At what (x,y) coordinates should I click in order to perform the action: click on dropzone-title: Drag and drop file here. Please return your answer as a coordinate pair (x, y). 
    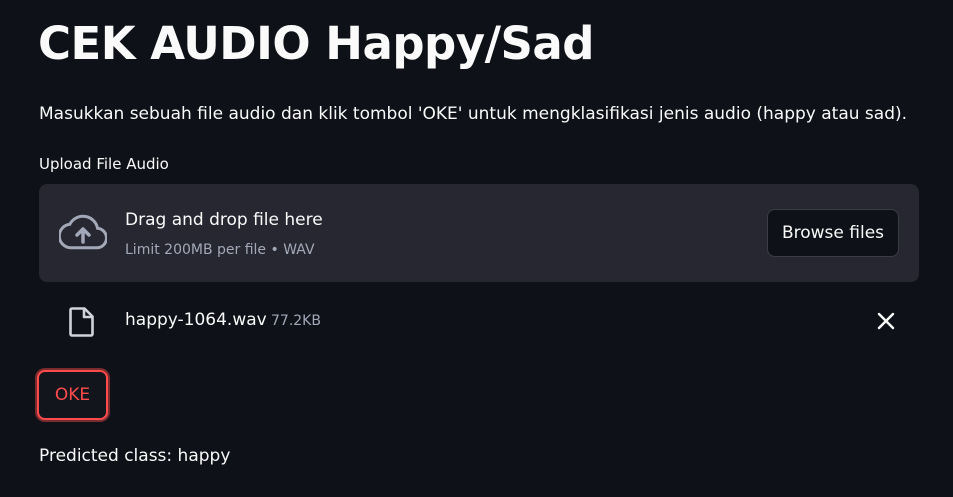
    Looking at the image, I should click on (224, 220).